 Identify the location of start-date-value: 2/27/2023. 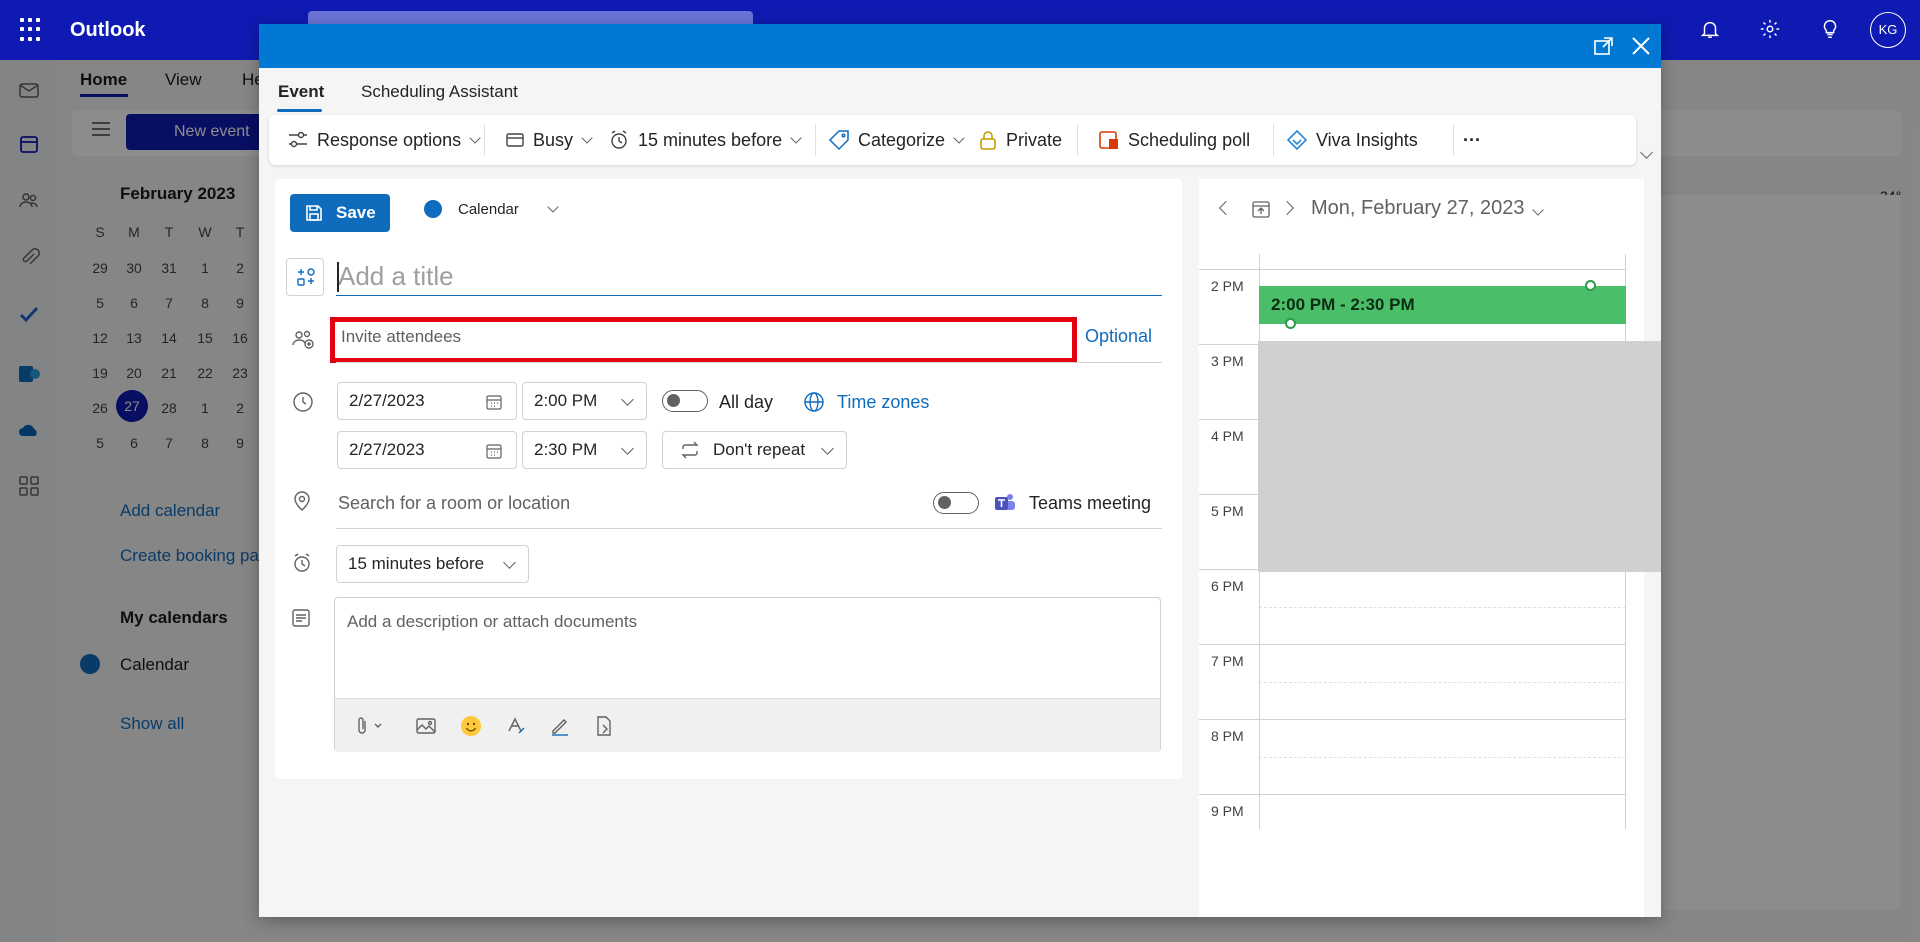
(387, 400).